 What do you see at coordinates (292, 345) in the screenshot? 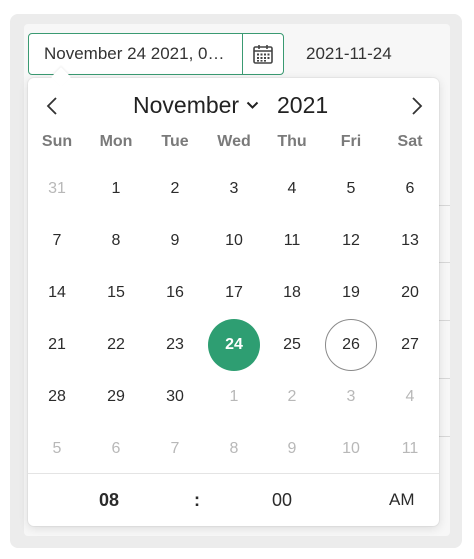
I see `day-cell: 25` at bounding box center [292, 345].